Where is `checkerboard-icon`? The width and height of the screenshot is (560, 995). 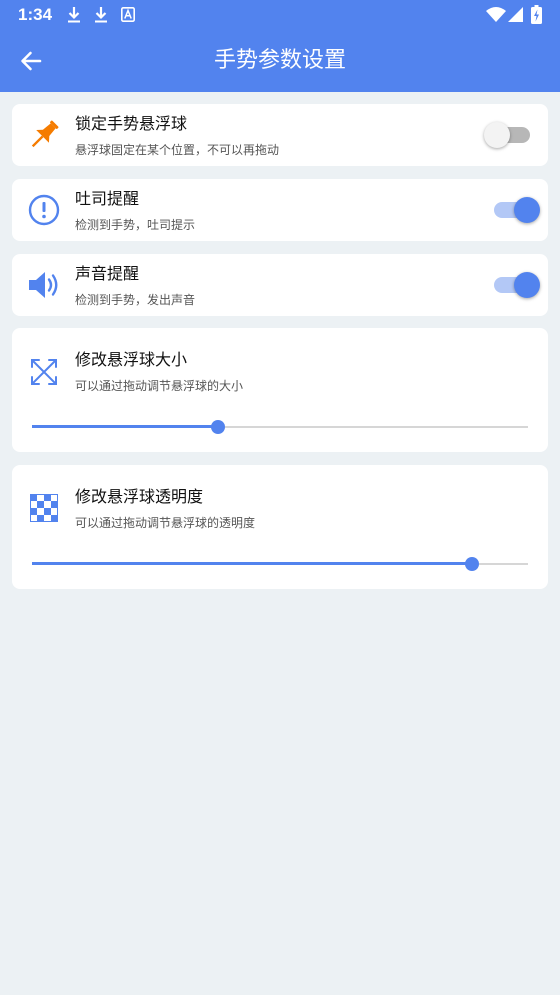
checkerboard-icon is located at coordinates (44, 508).